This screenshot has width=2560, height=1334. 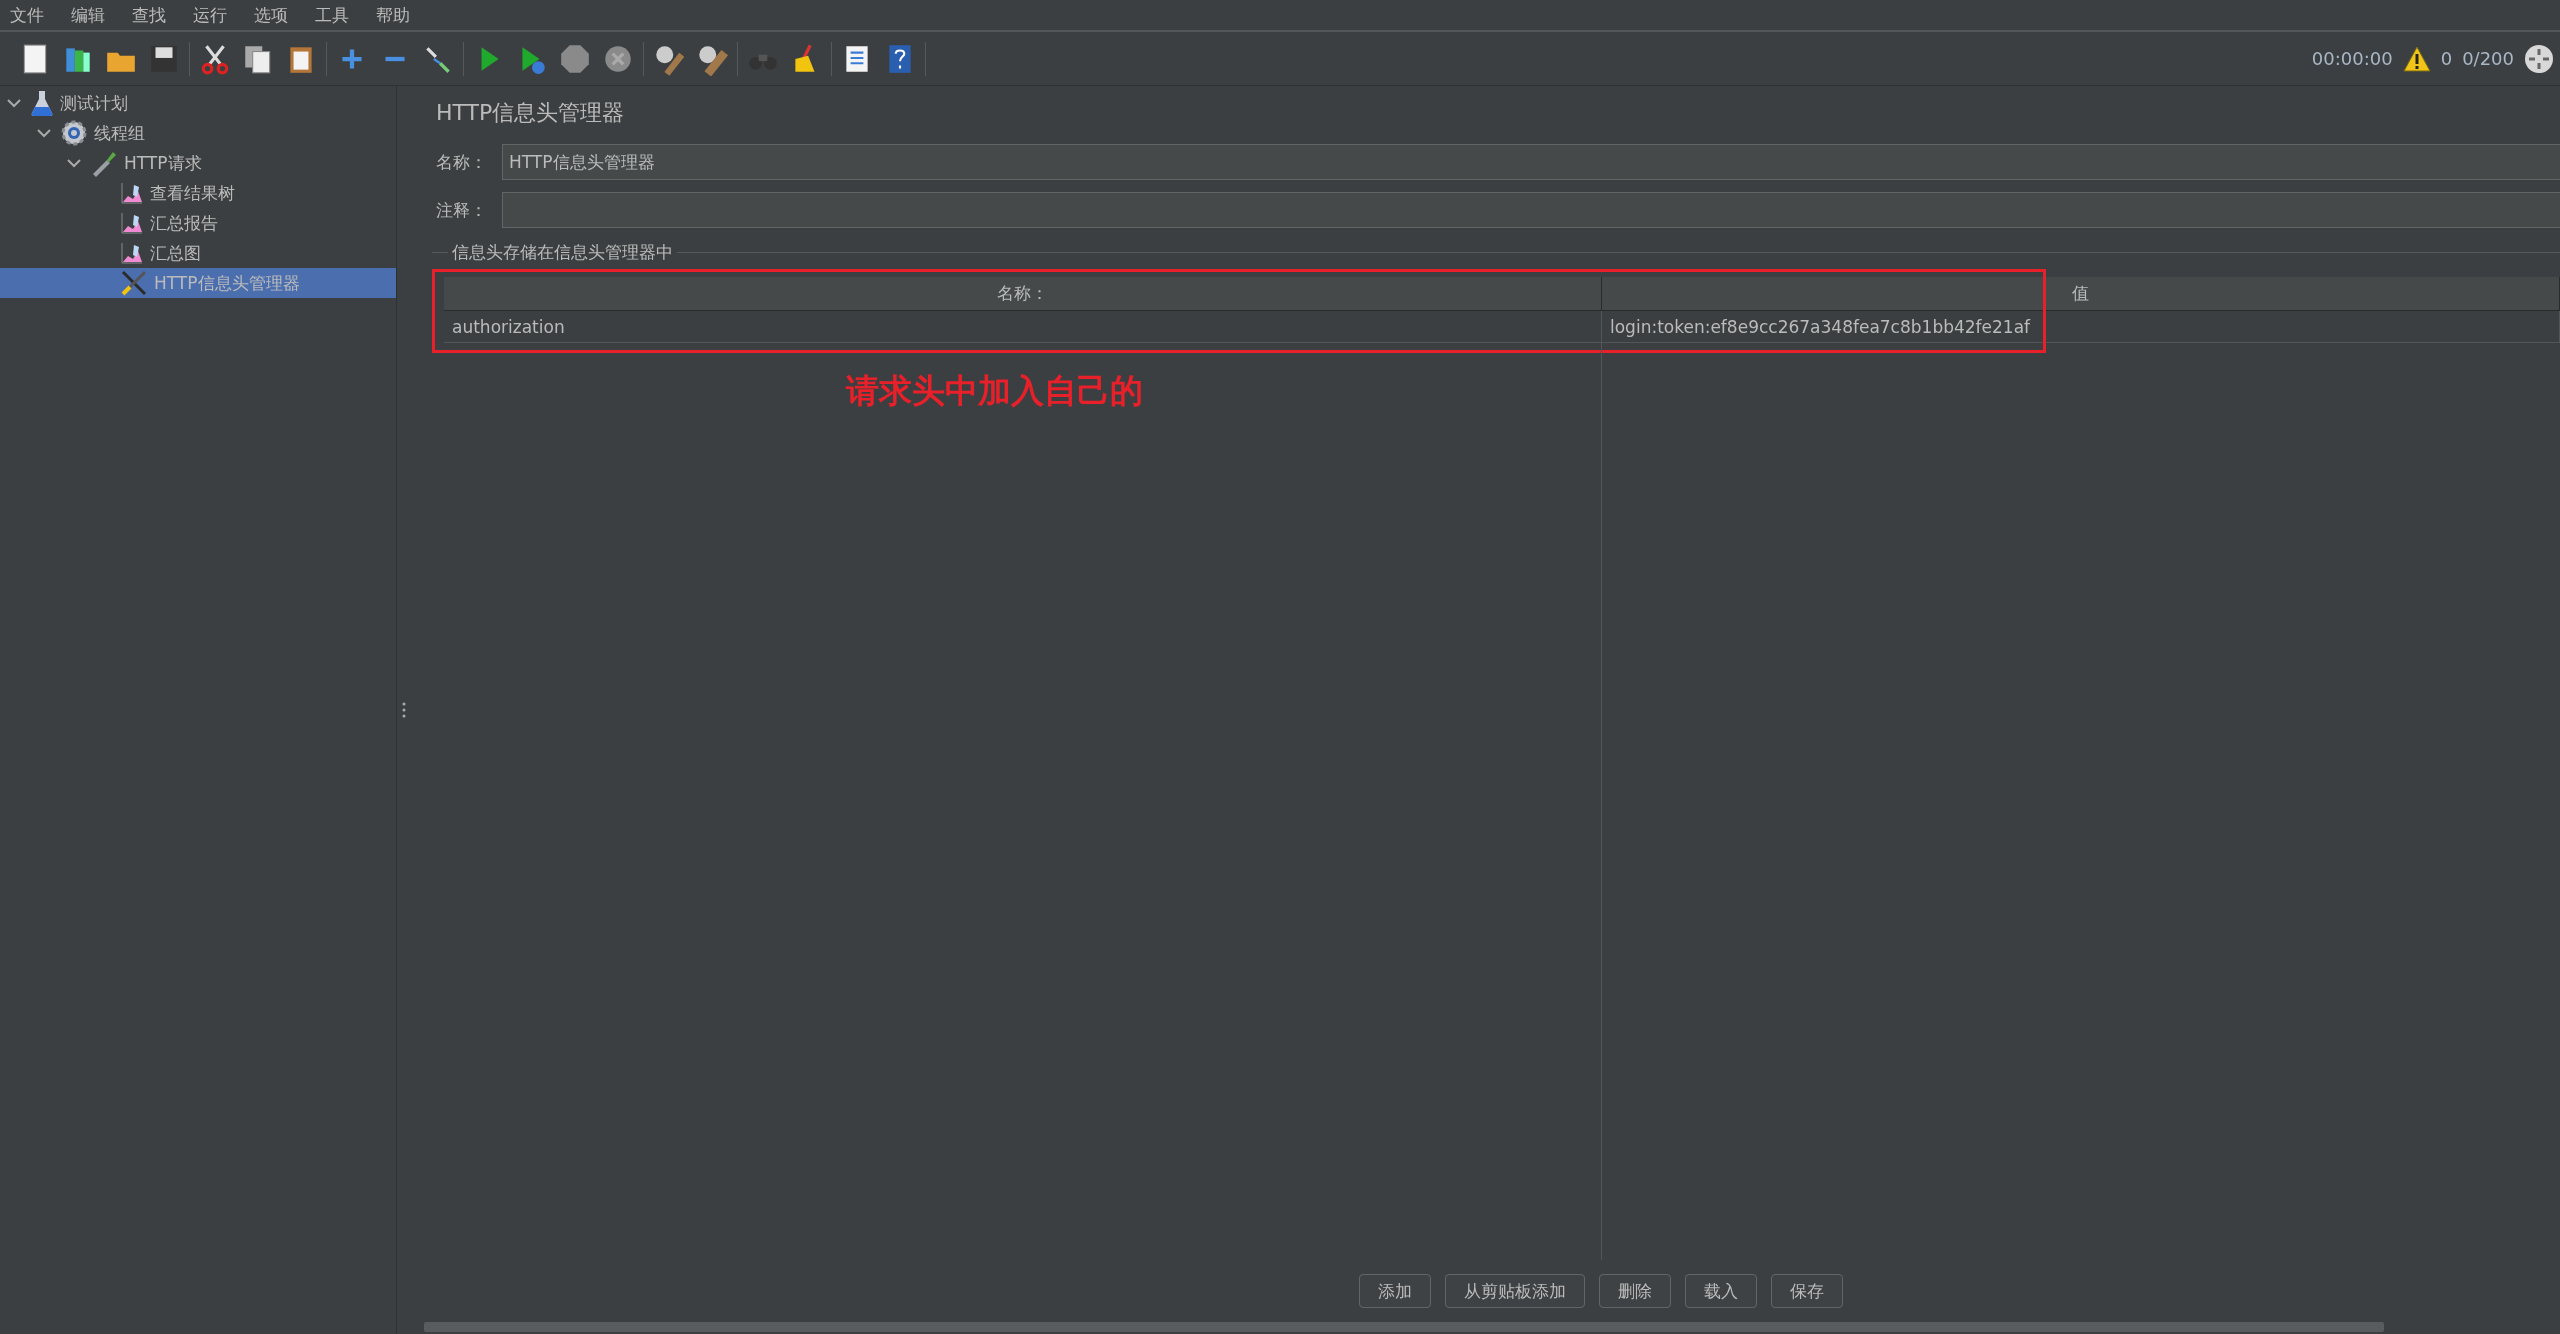 What do you see at coordinates (149, 15) in the screenshot?
I see `menu-item: 查找` at bounding box center [149, 15].